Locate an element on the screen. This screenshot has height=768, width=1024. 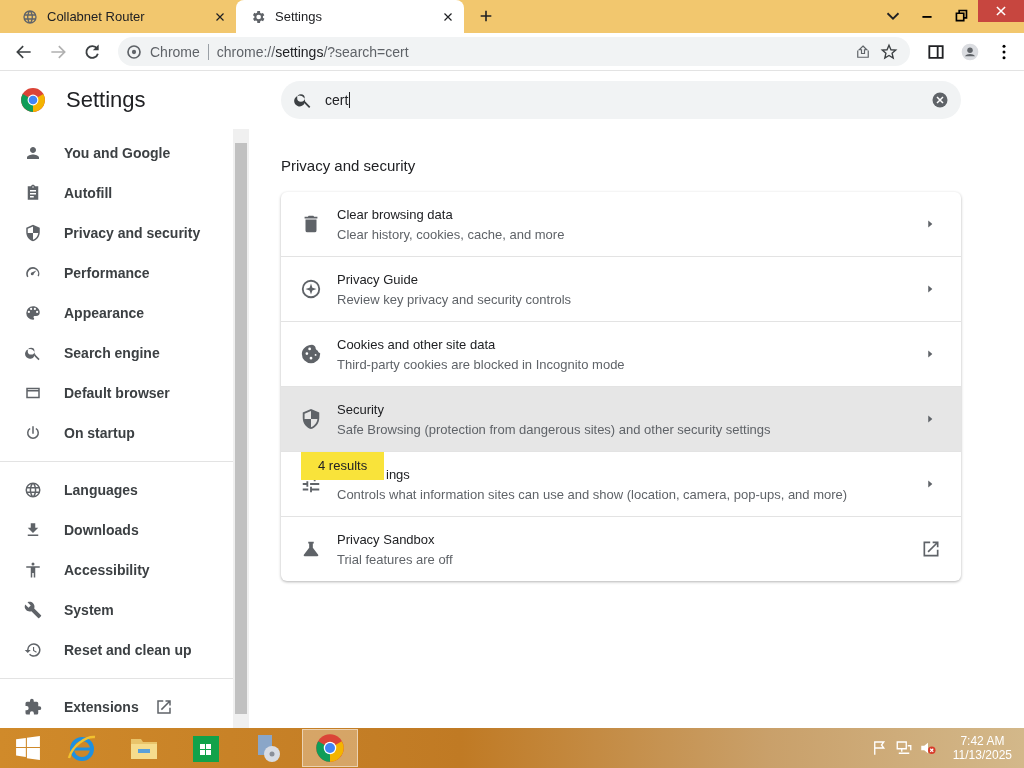
sidebar-item: Reset and clean up is located at coordinates (116, 650).